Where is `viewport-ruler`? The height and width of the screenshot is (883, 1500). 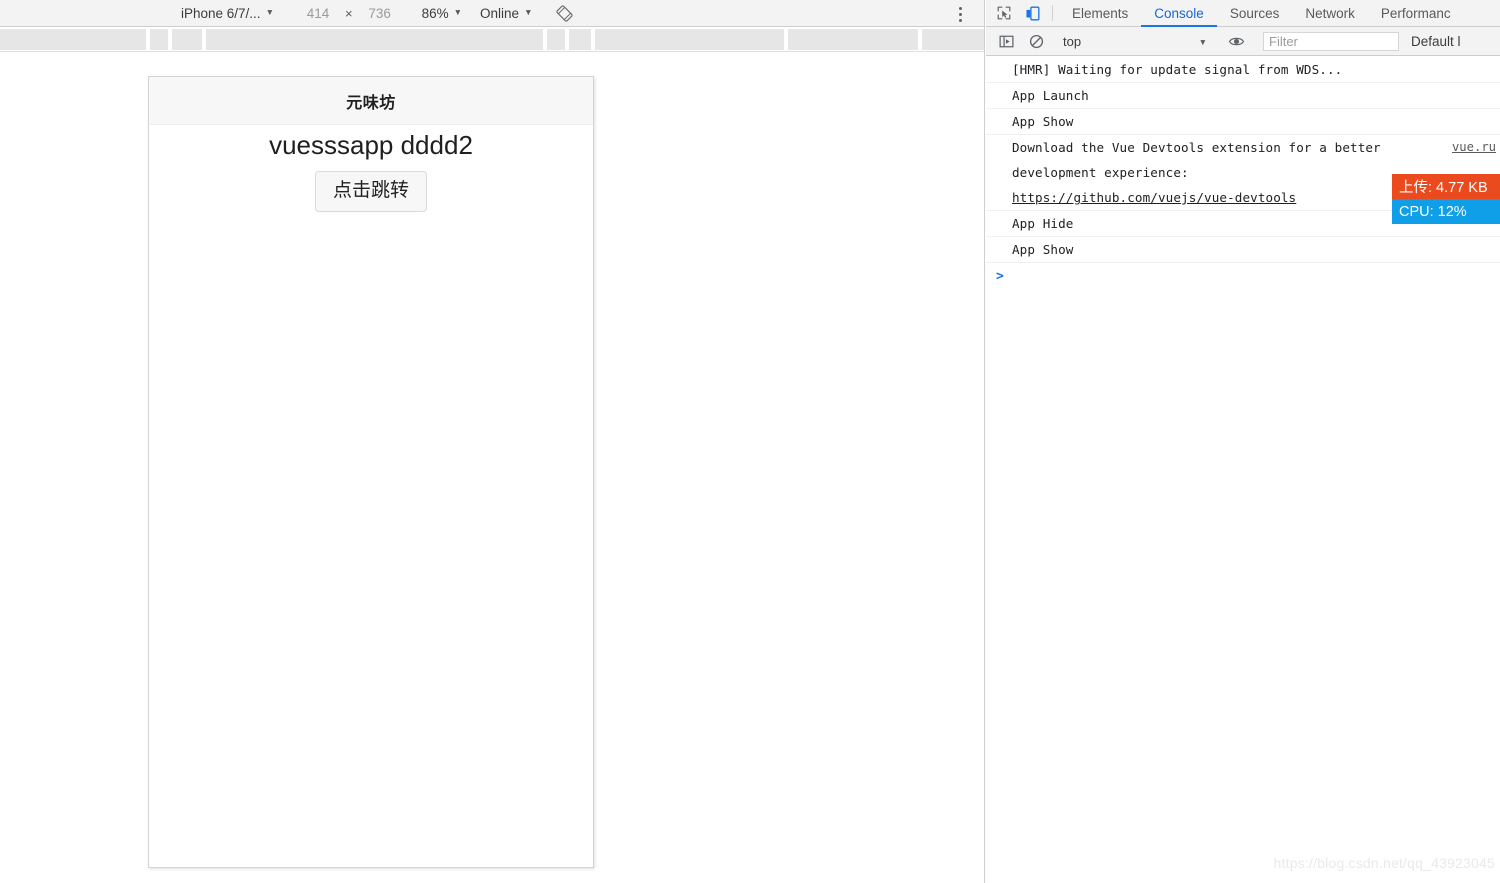 viewport-ruler is located at coordinates (492, 39).